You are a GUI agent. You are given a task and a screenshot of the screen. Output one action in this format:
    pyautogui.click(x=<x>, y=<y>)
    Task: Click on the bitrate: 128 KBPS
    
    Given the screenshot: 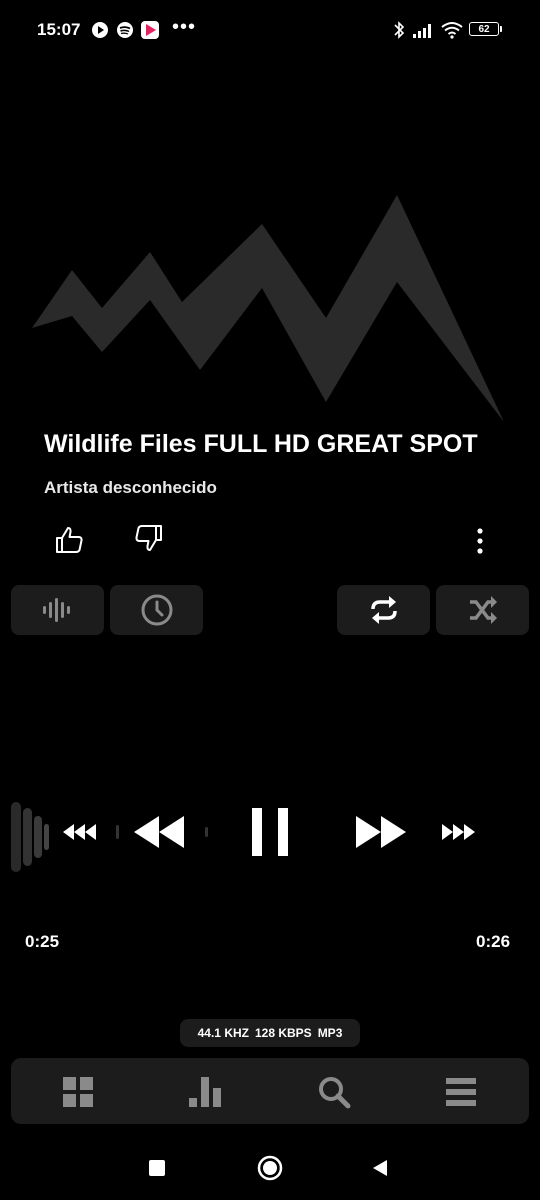 What is the action you would take?
    pyautogui.click(x=283, y=1033)
    